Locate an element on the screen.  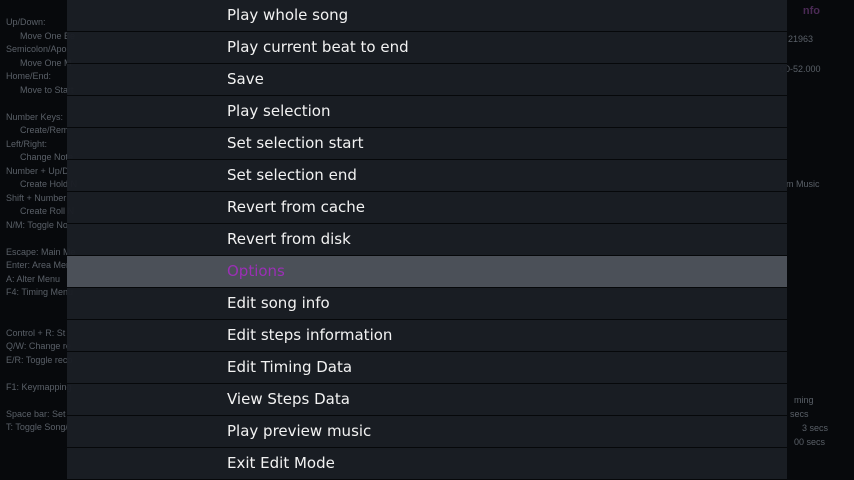
menu-item-label: Revert from disk is located at coordinates (289, 239).